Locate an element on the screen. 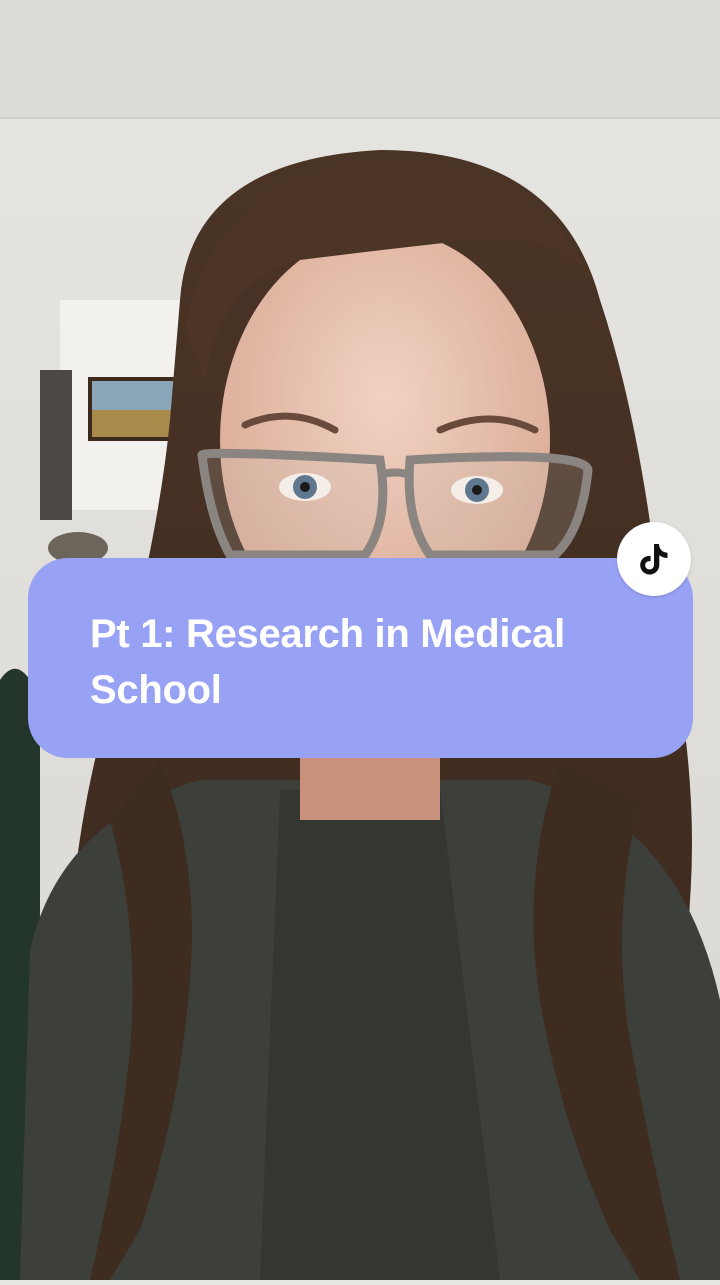  tiktok-logo-icon is located at coordinates (654, 559).